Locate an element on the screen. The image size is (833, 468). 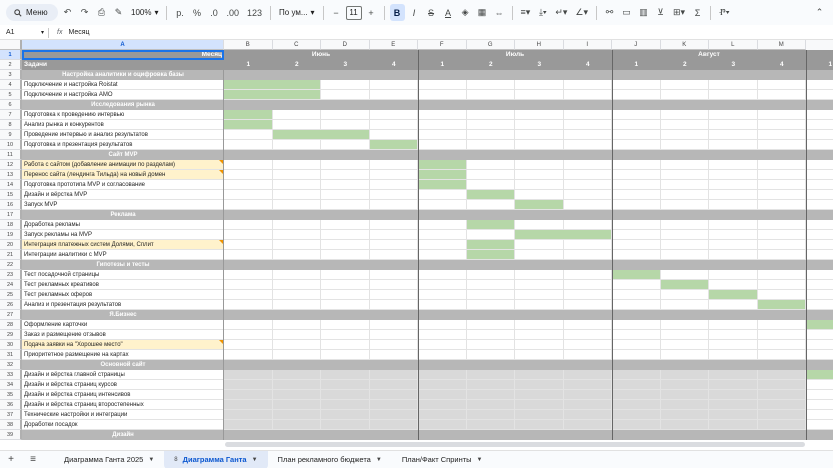
row-header: 16 is located at coordinates (11, 205).